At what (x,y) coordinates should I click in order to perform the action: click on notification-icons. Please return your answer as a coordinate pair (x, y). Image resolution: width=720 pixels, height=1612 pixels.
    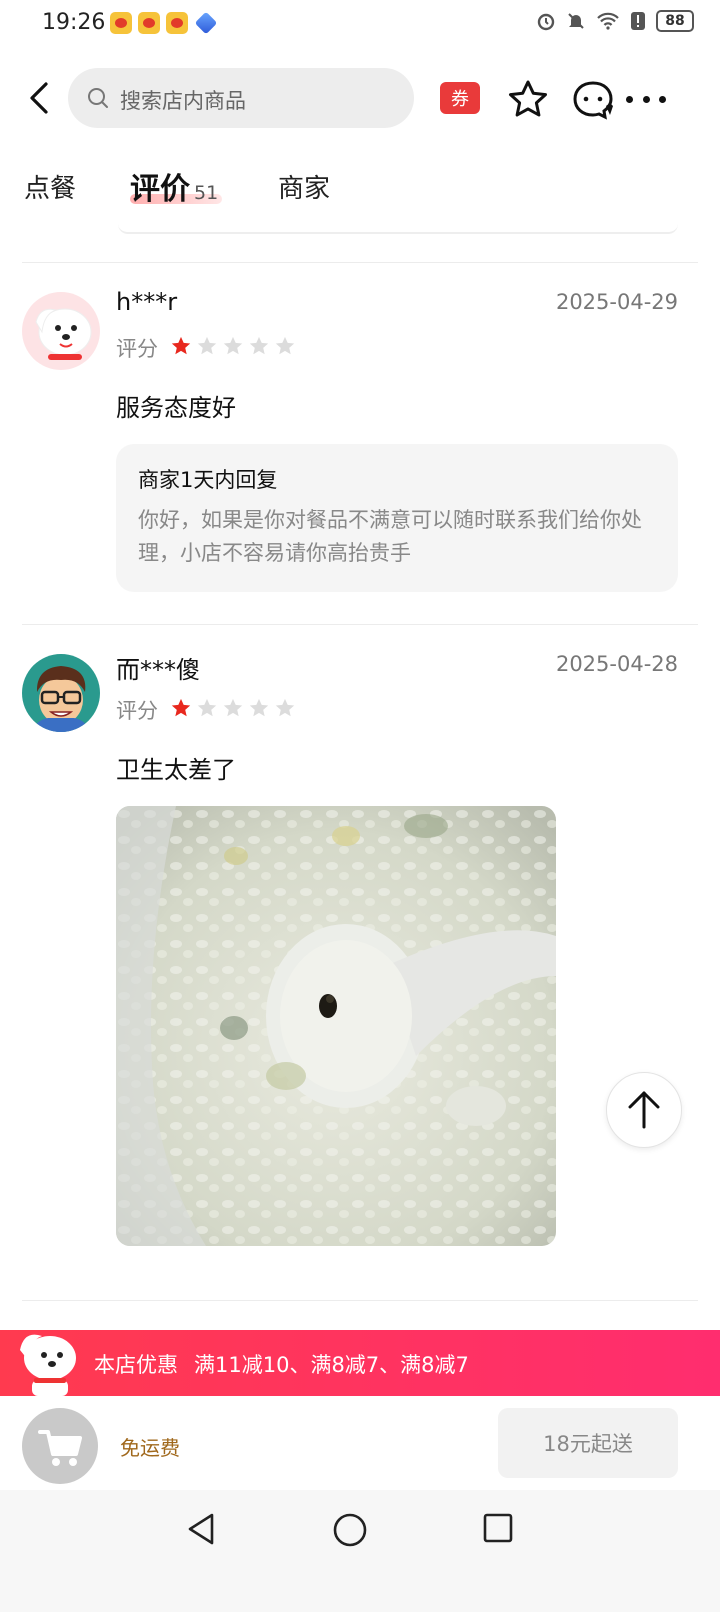
    Looking at the image, I should click on (164, 23).